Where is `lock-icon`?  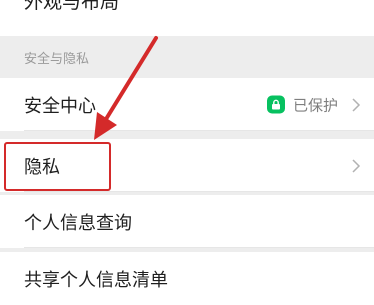 lock-icon is located at coordinates (275, 104).